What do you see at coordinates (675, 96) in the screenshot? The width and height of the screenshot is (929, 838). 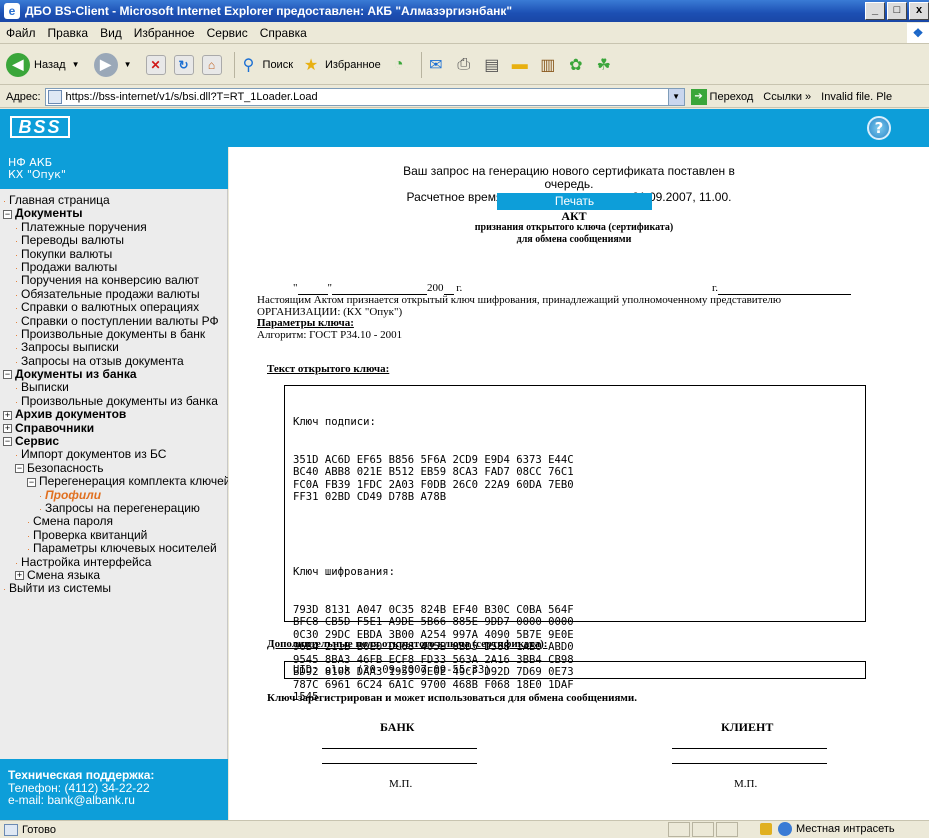 I see `chevron-down-icon: ▼` at bounding box center [675, 96].